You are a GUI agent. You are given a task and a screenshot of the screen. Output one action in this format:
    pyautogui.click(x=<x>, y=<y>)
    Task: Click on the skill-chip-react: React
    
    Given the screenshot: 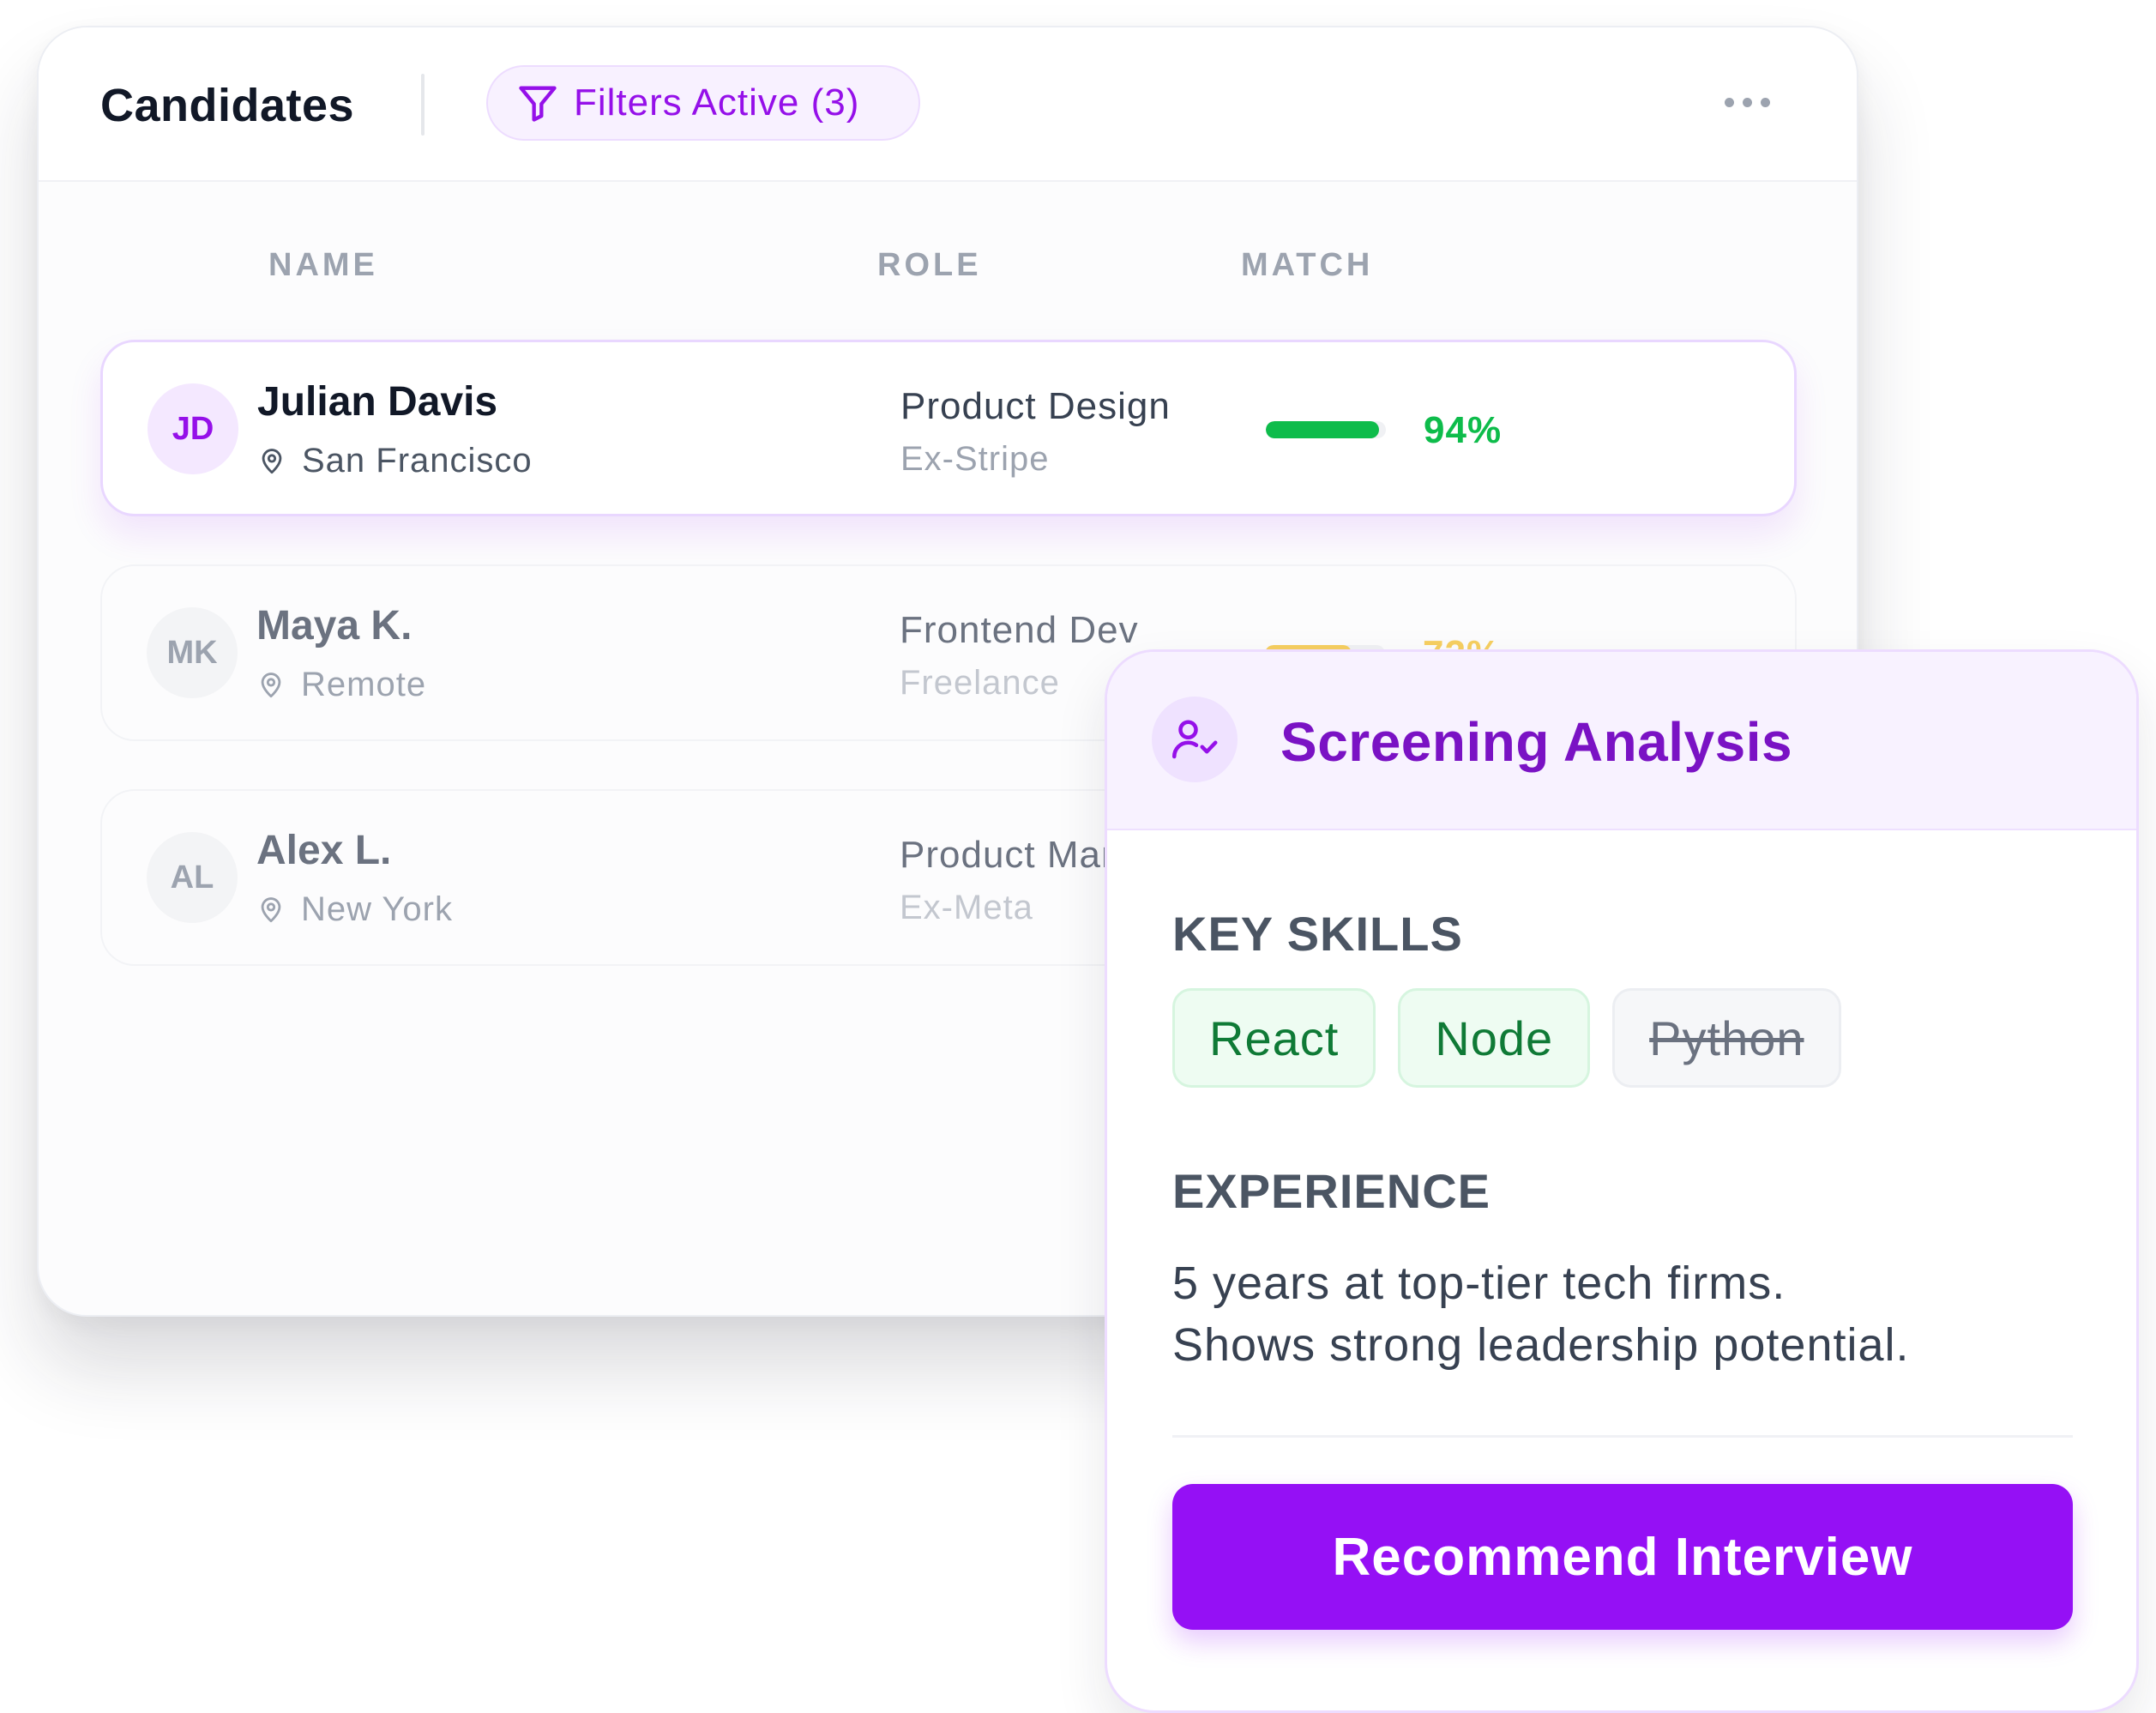 What is the action you would take?
    pyautogui.click(x=1274, y=1038)
    